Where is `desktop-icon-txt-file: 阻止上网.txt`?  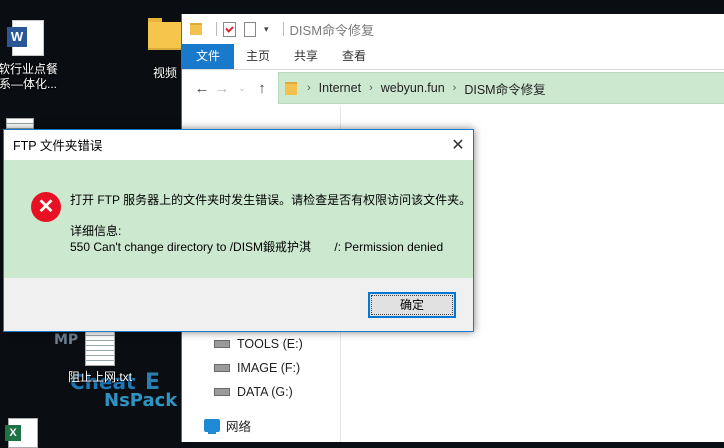 desktop-icon-txt-file: 阻止上网.txt is located at coordinates (100, 357).